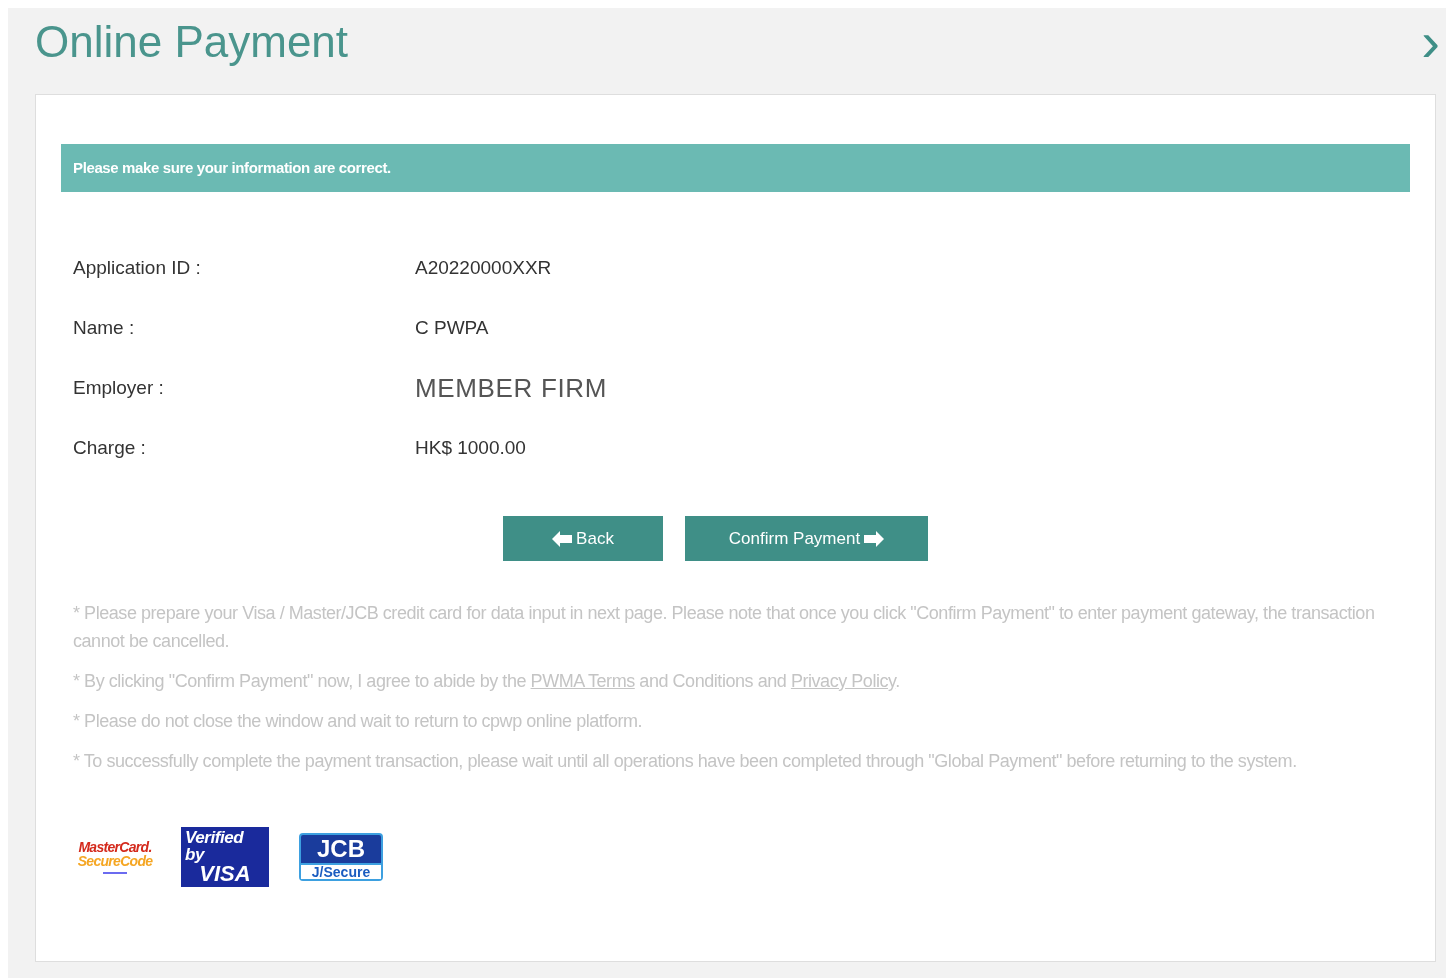  I want to click on back-button: Back, so click(583, 538).